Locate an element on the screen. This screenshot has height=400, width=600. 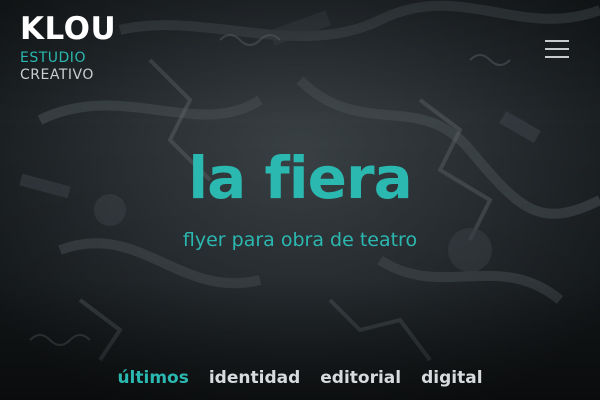
tab-identidad: identidad is located at coordinates (254, 378).